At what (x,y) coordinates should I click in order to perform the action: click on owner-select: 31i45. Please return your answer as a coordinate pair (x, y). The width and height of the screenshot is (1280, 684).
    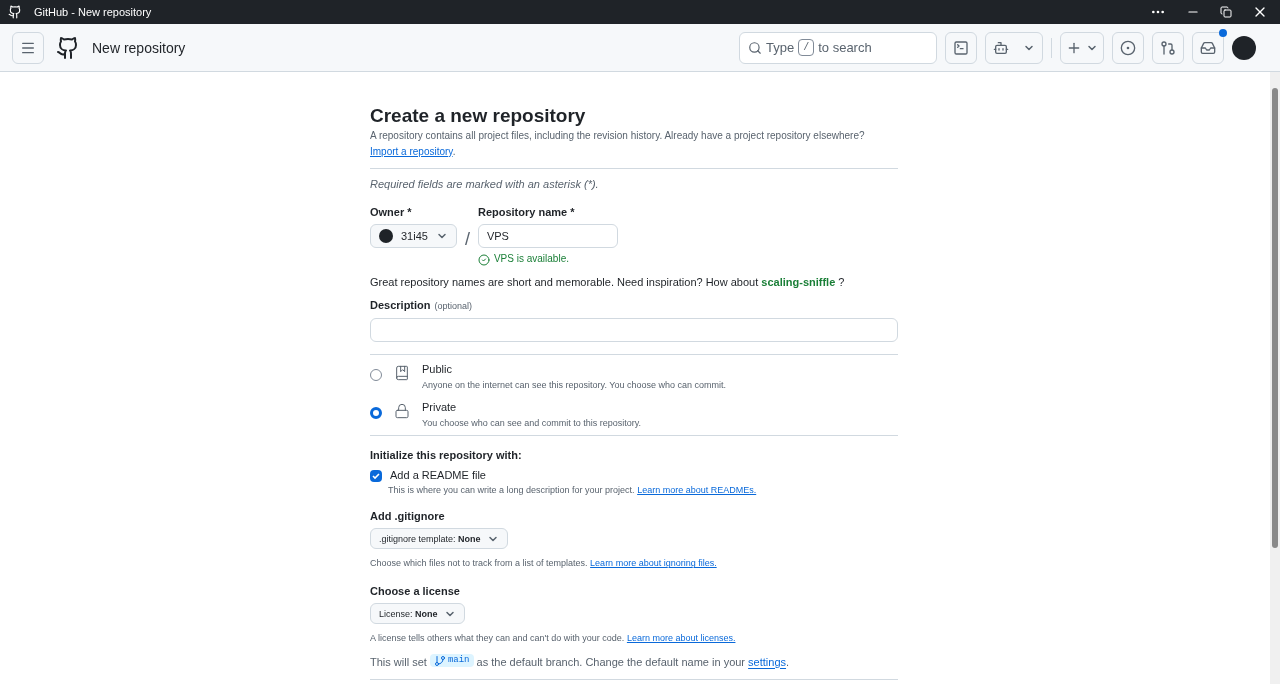
    Looking at the image, I should click on (413, 236).